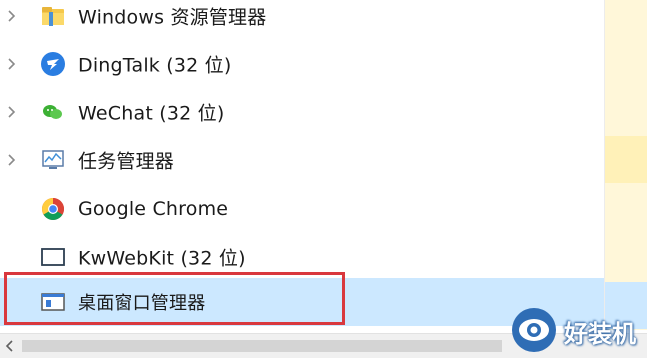 The image size is (647, 359). What do you see at coordinates (10, 346) in the screenshot?
I see `scroll-left-arrow-icon` at bounding box center [10, 346].